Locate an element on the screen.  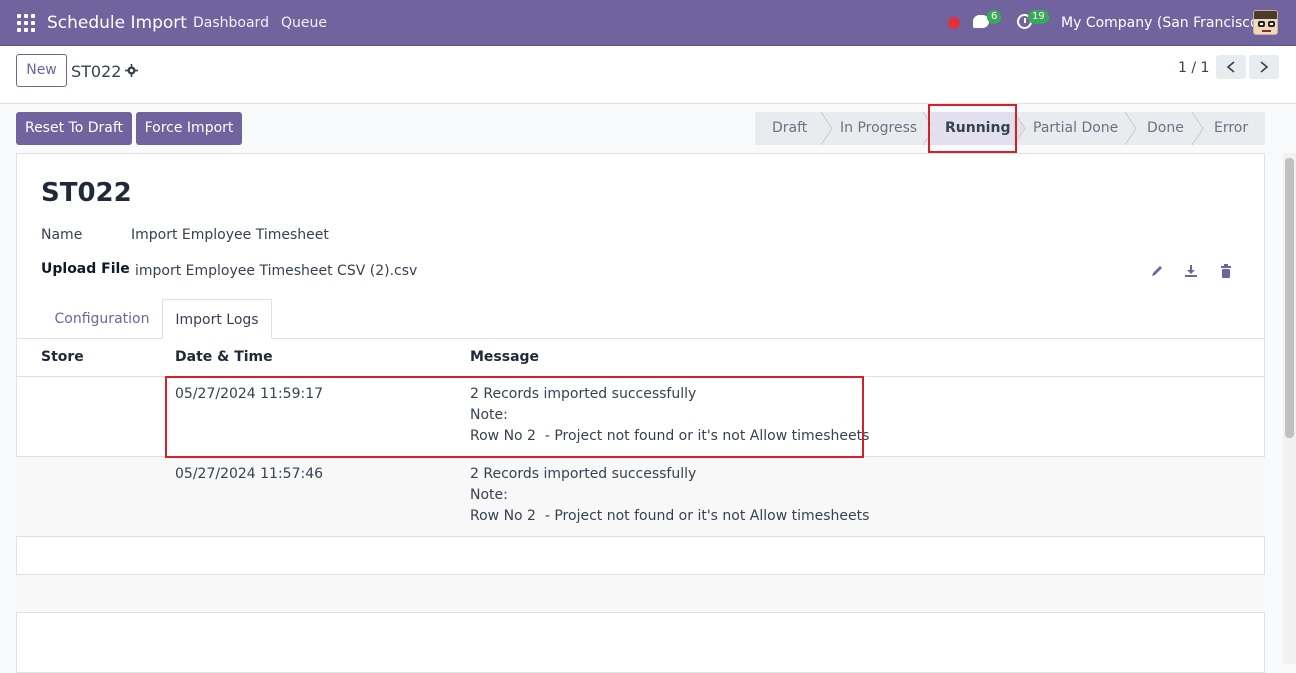
cell-message-line1: 2 Records imported successfully is located at coordinates (583, 474).